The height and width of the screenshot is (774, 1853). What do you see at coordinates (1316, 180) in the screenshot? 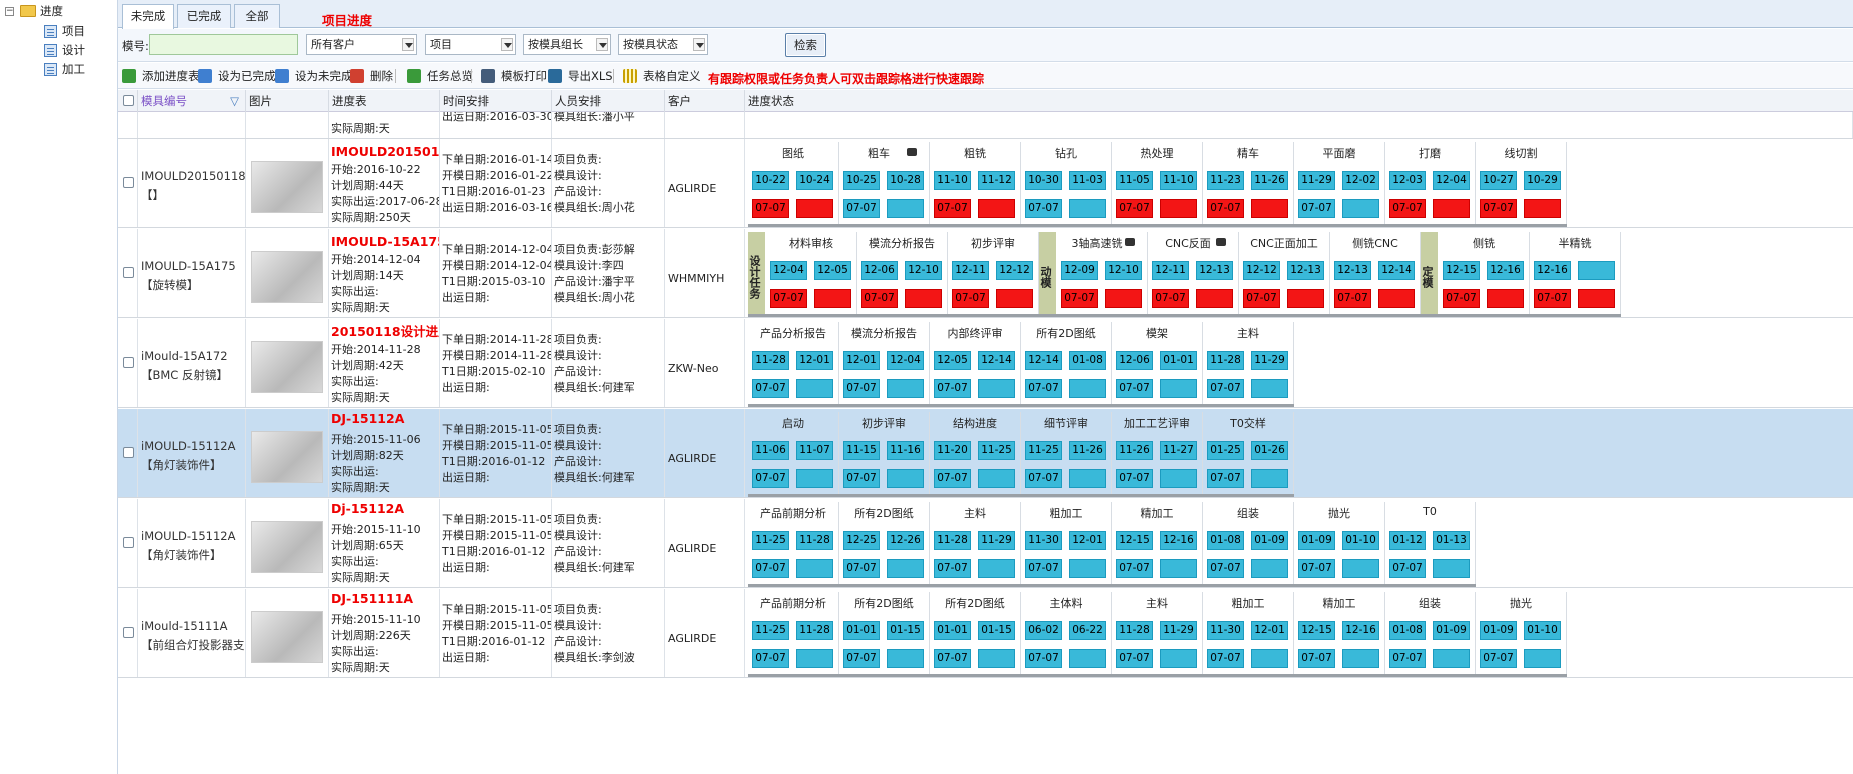
I see `stage-plan-start: 11-29` at bounding box center [1316, 180].